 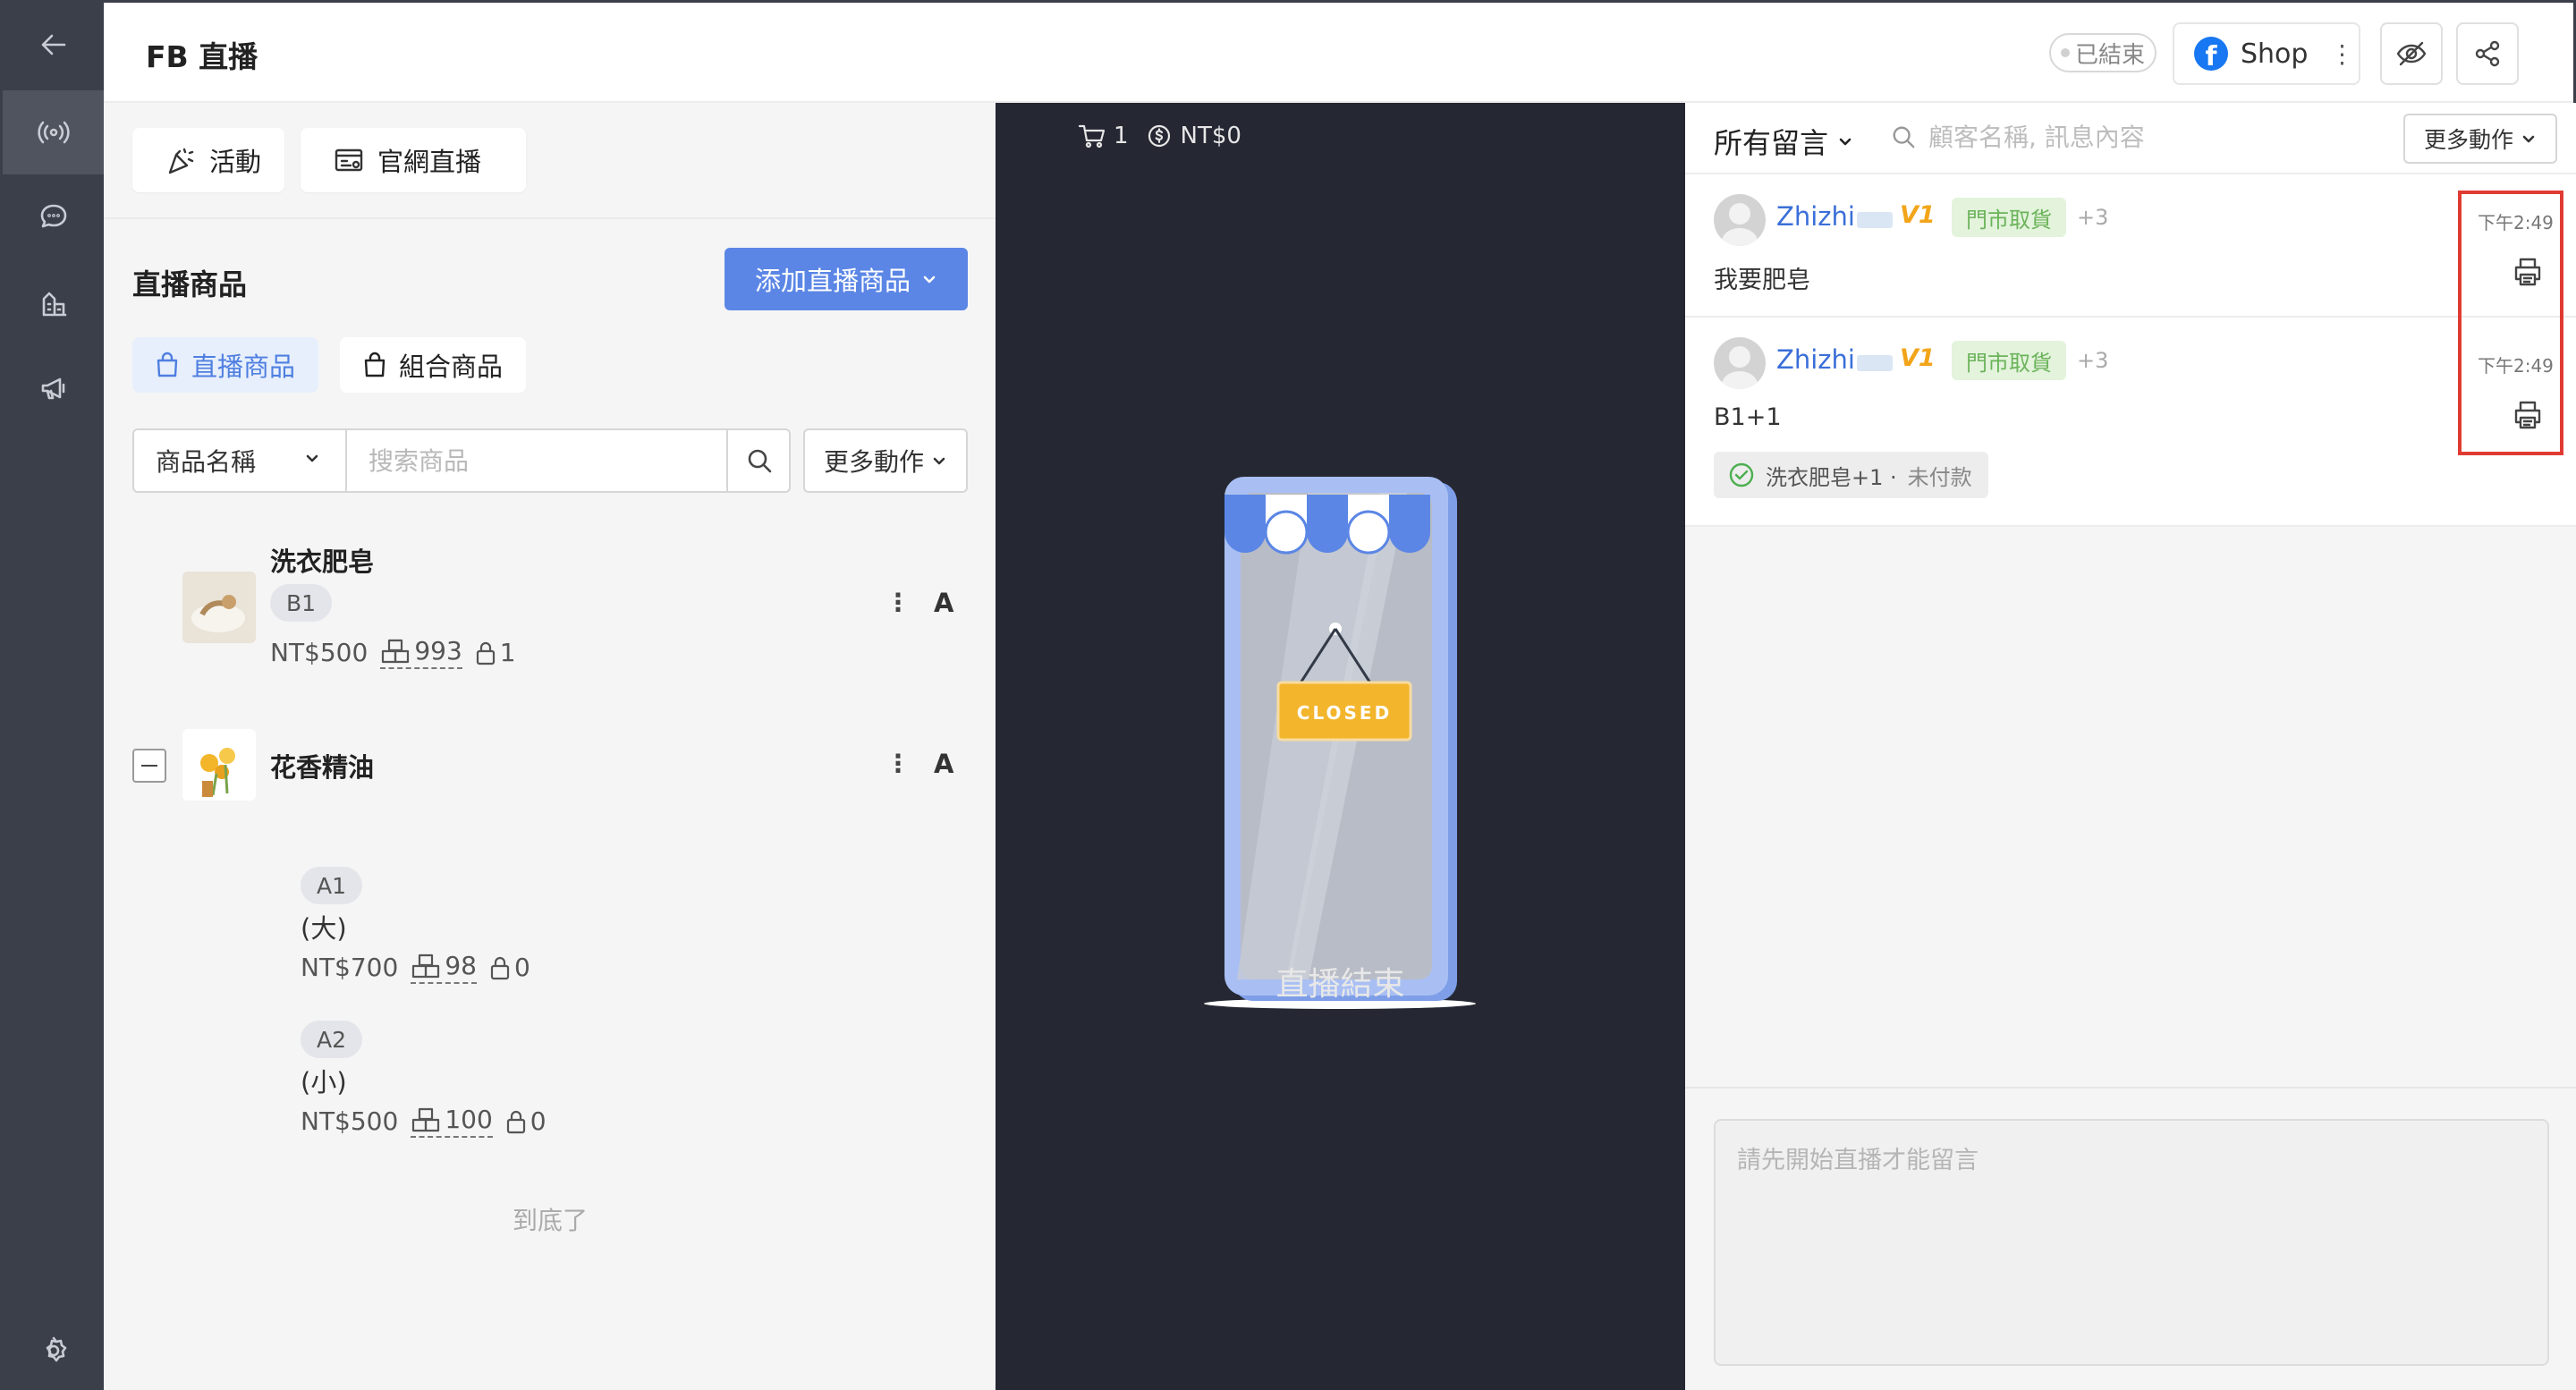 I want to click on rail-store-button, so click(x=53, y=304).